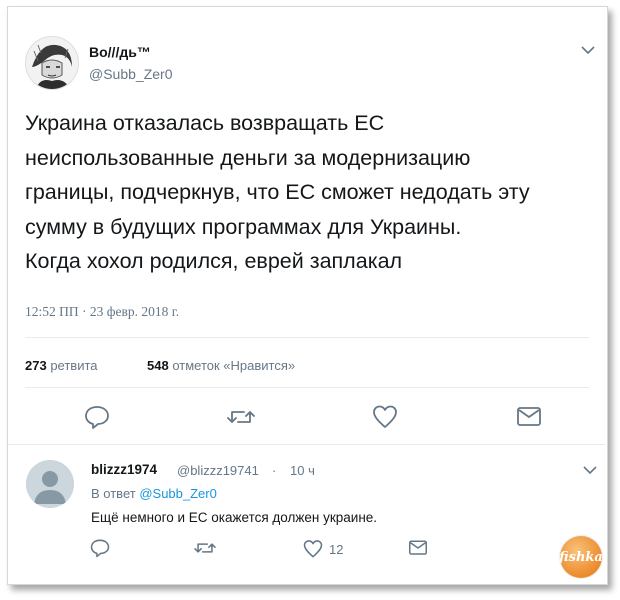 This screenshot has width=620, height=600. What do you see at coordinates (243, 226) in the screenshot?
I see `tweet-text-line: сумму в будущих программах для Украины.` at bounding box center [243, 226].